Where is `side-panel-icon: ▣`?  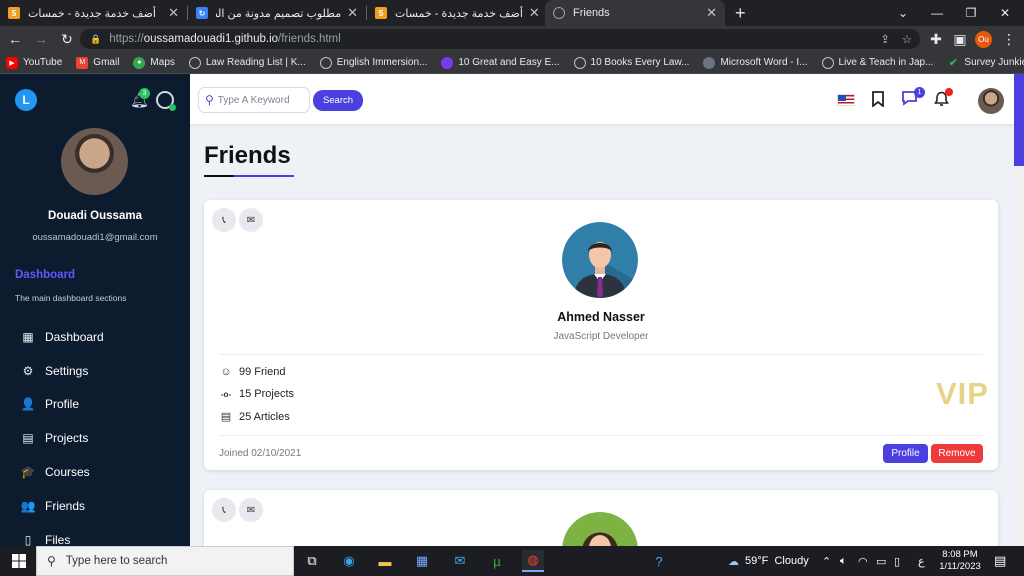
side-panel-icon: ▣ is located at coordinates (960, 39).